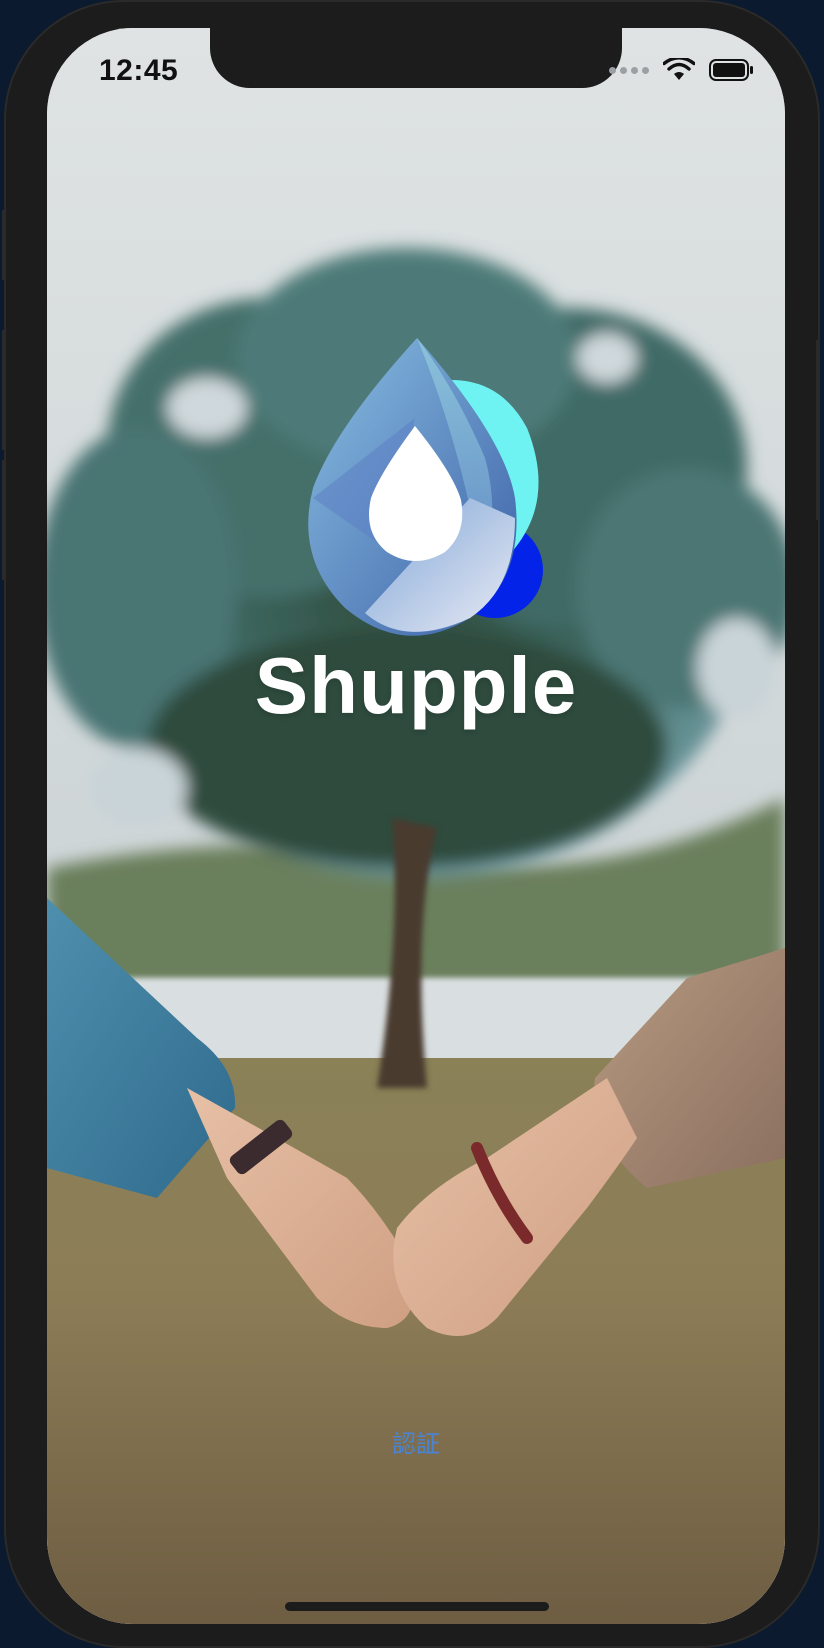 The height and width of the screenshot is (1648, 824). What do you see at coordinates (139, 70) in the screenshot?
I see `status-time: 12:45` at bounding box center [139, 70].